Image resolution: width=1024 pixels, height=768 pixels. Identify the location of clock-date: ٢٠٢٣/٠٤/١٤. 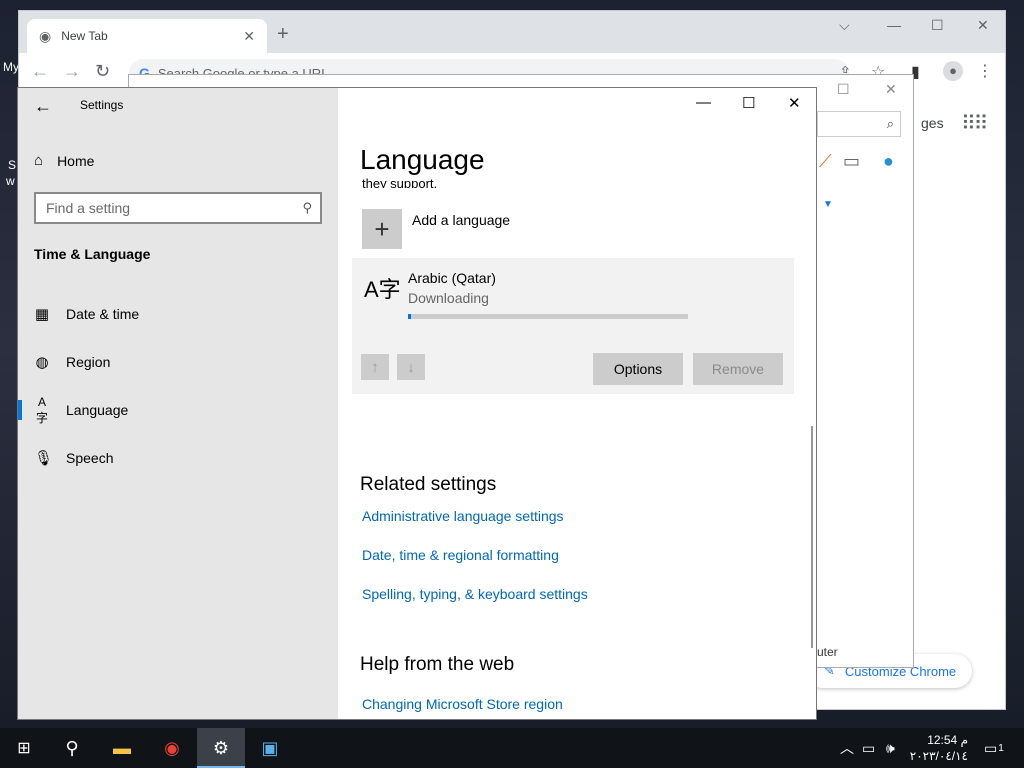
(938, 756).